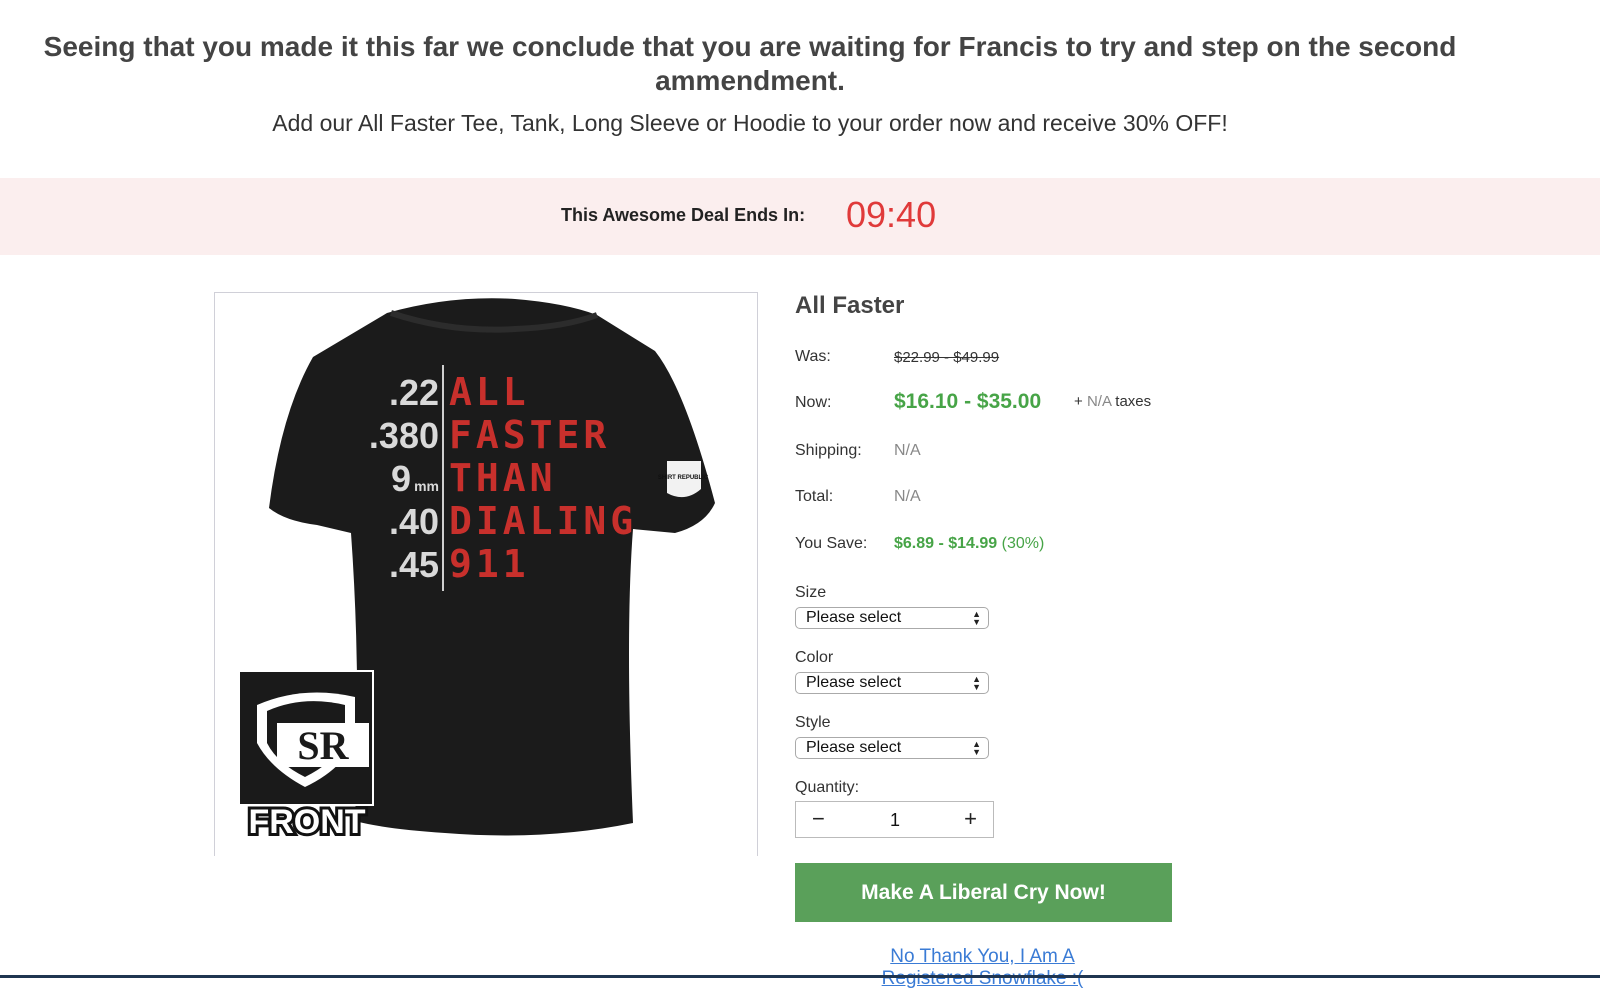 This screenshot has width=1600, height=990. What do you see at coordinates (818, 819) in the screenshot?
I see `quantity-decrease-button: −` at bounding box center [818, 819].